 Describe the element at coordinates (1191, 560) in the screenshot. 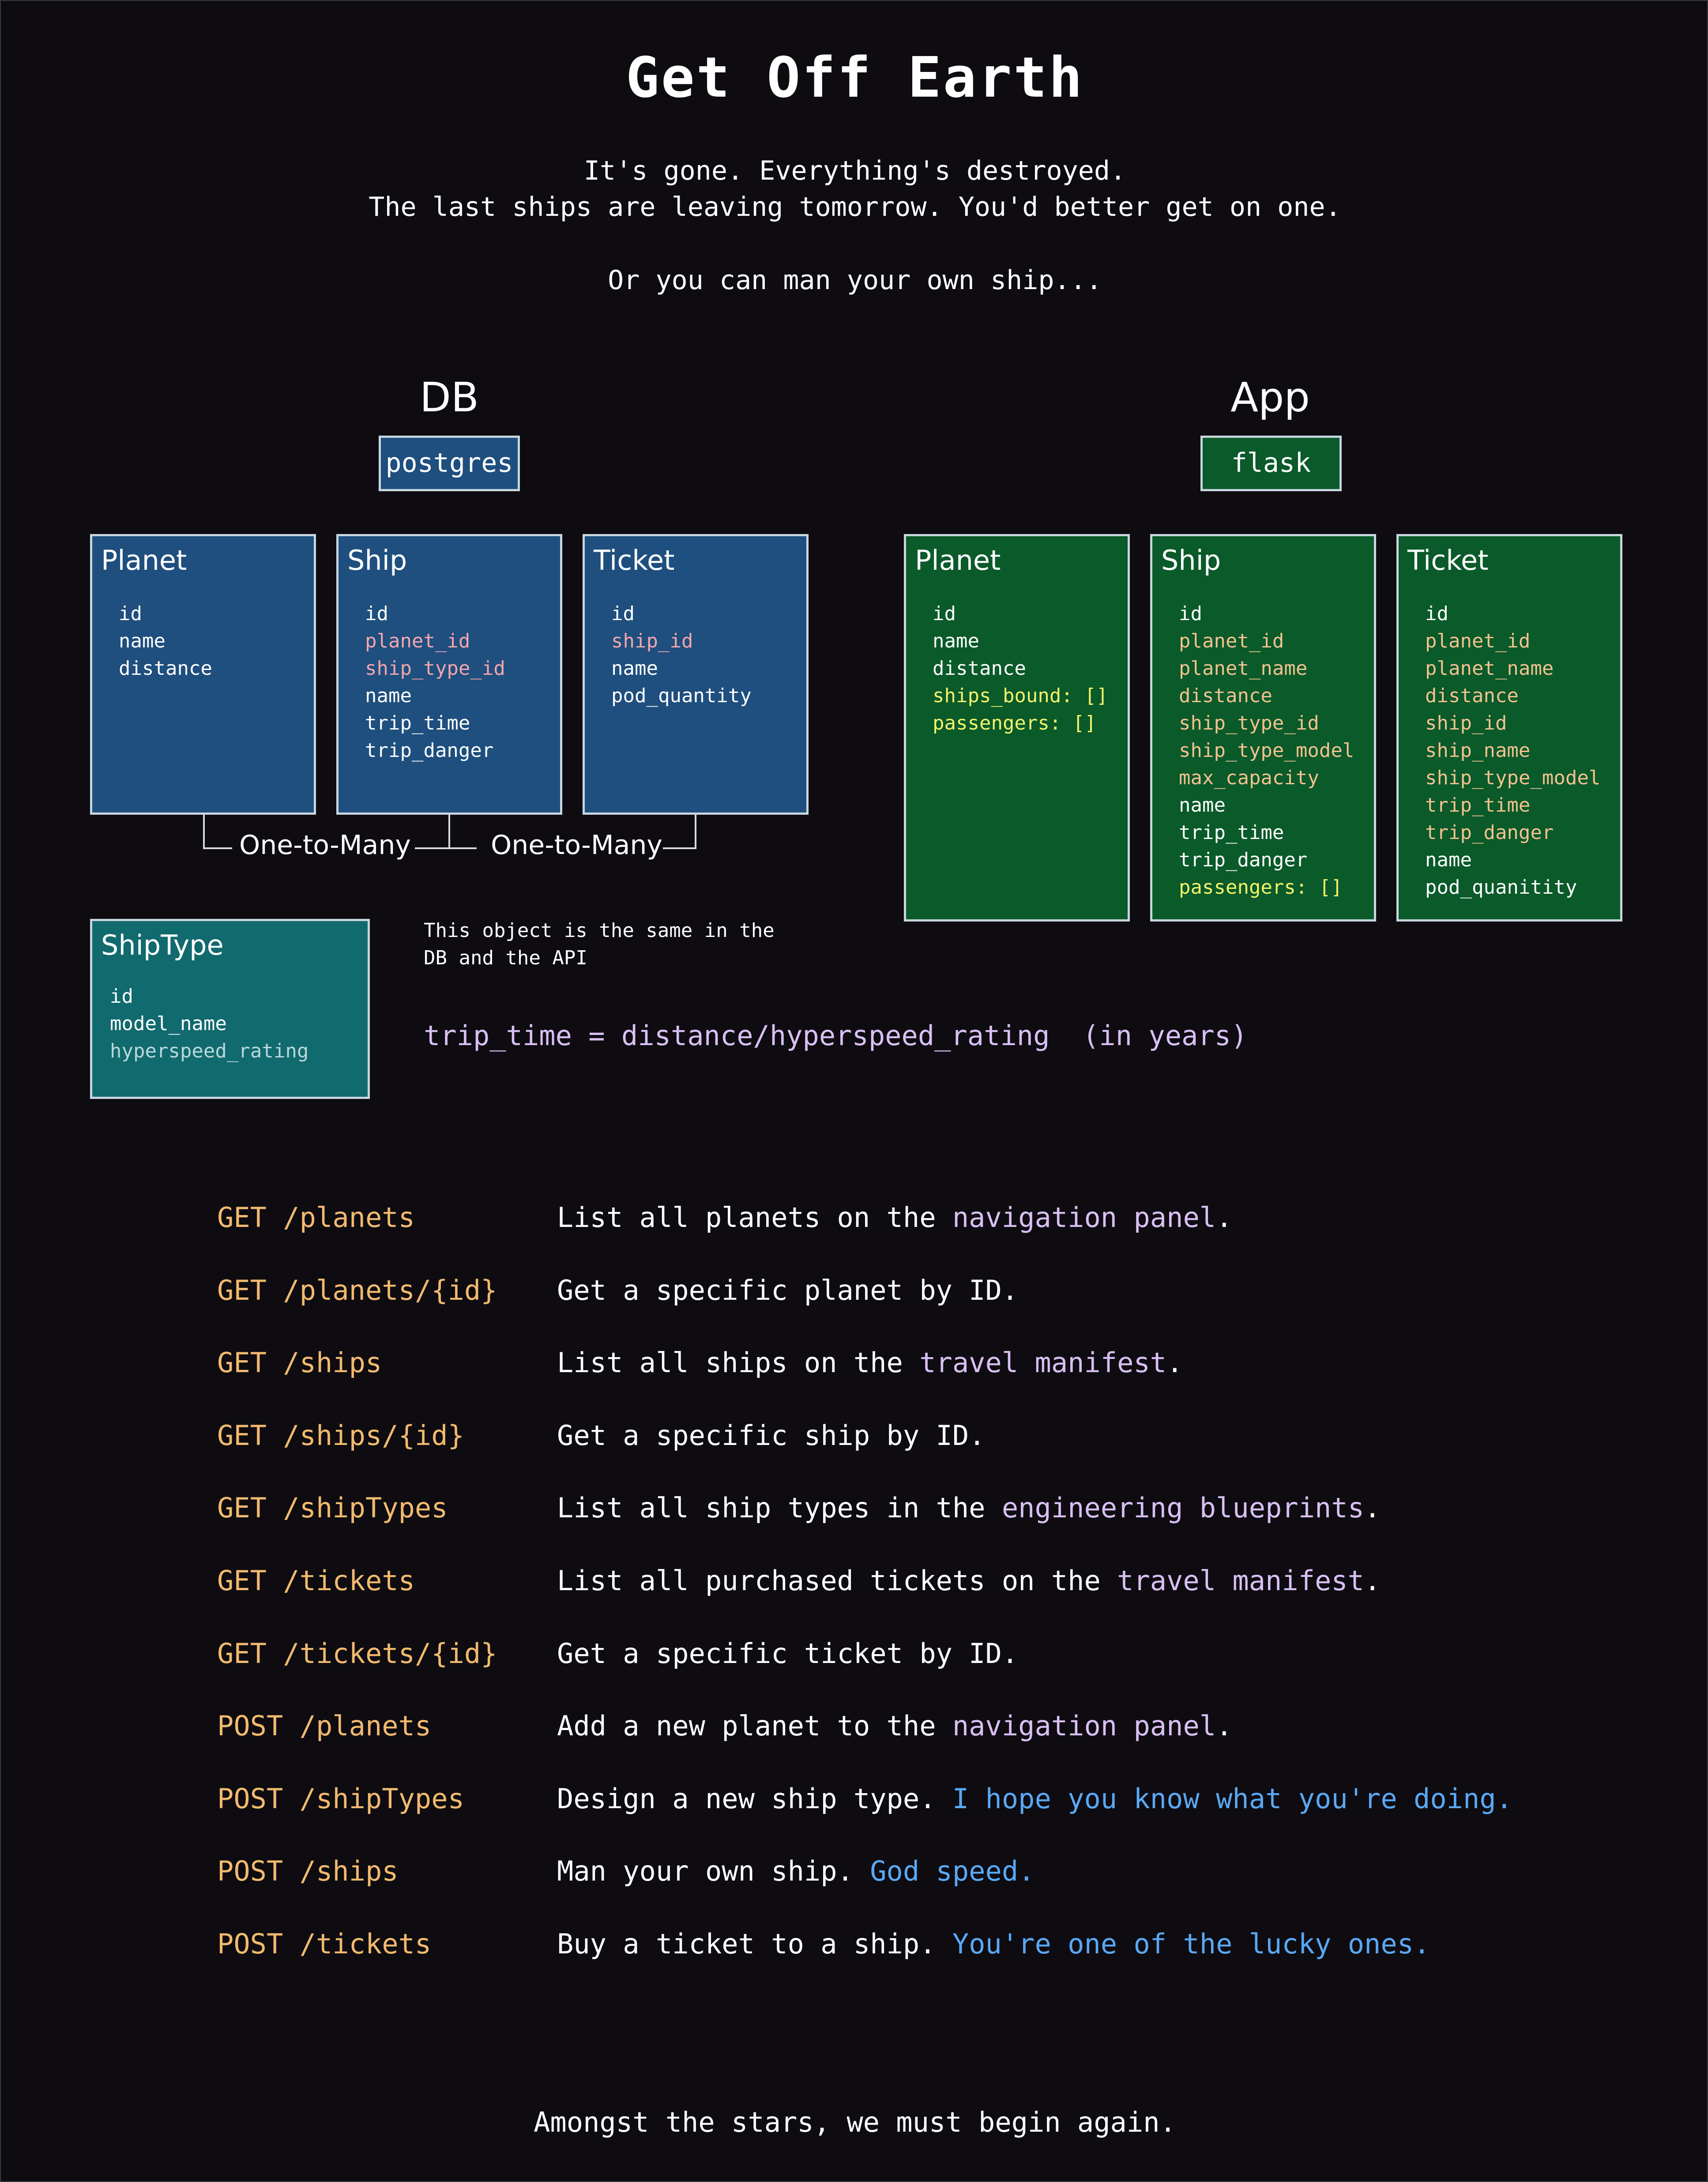

I see `app-ship-title: Ship` at that location.